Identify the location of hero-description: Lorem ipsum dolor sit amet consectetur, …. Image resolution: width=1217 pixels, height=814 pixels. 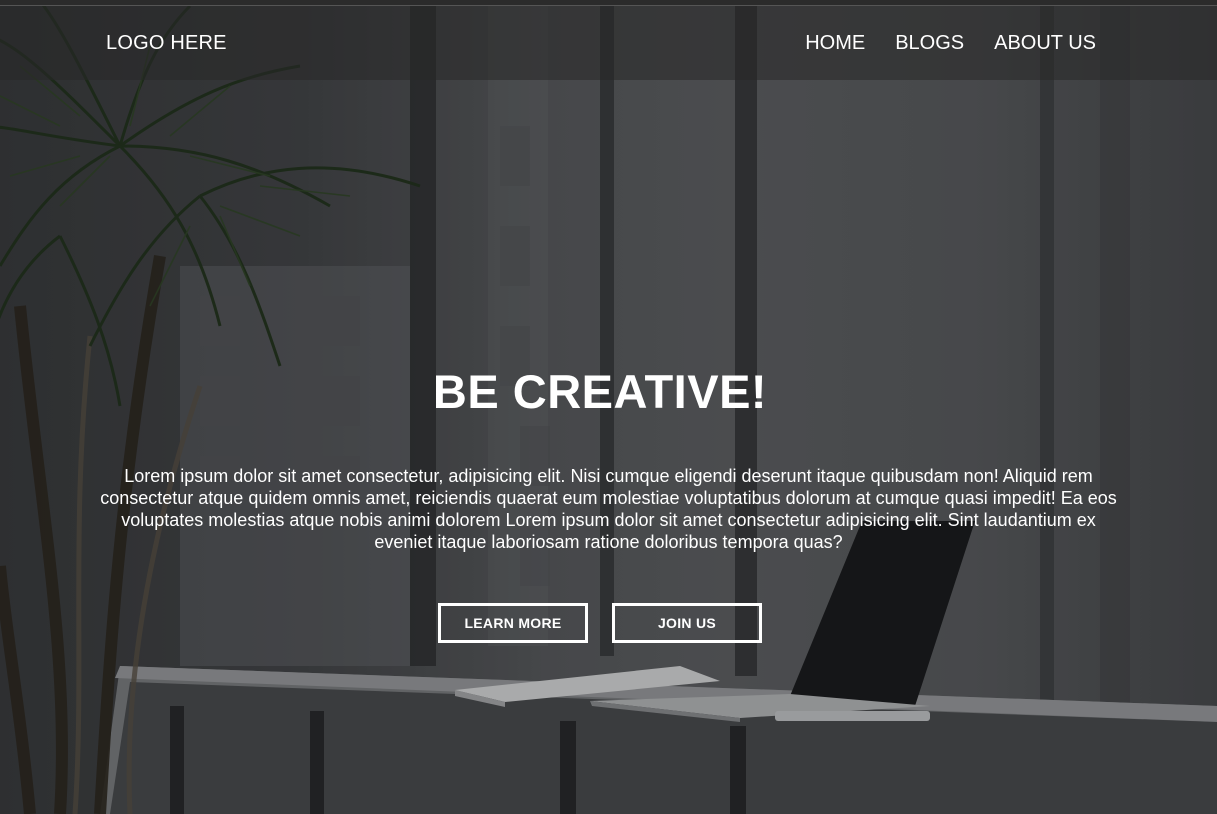
(608, 509).